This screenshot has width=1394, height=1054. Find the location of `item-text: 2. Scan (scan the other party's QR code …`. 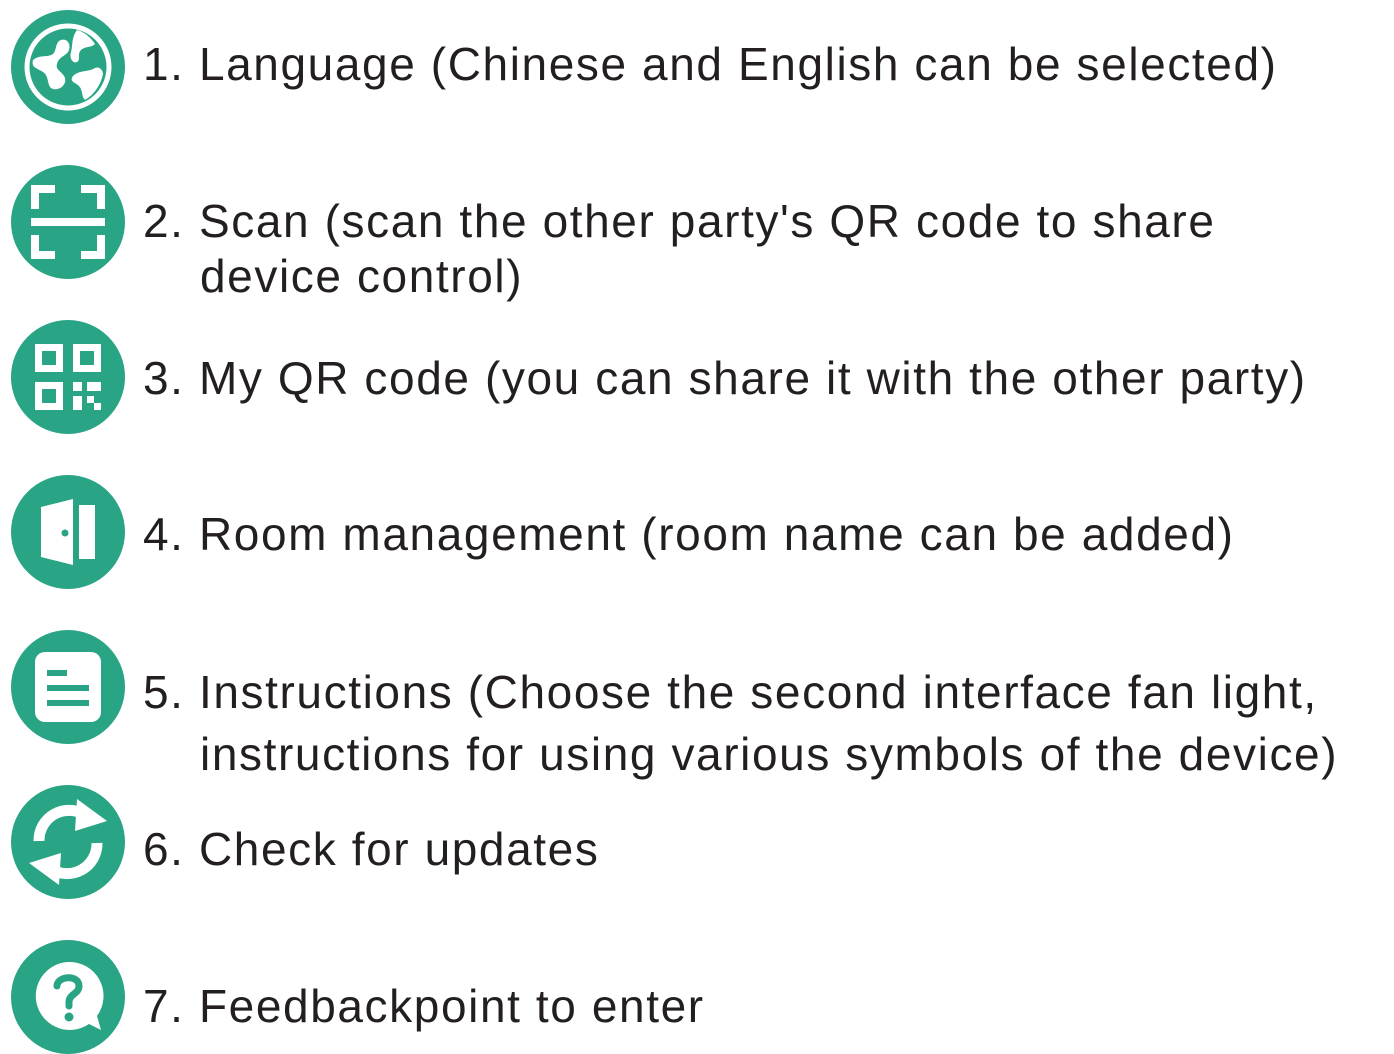

item-text: 2. Scan (scan the other party's QR code … is located at coordinates (679, 221).